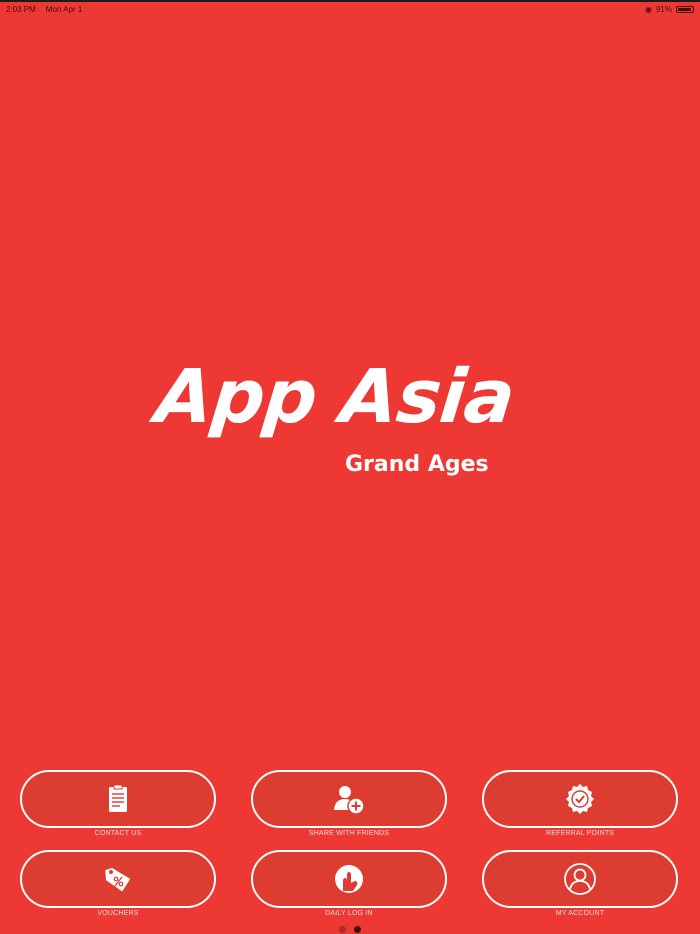  What do you see at coordinates (349, 913) in the screenshot?
I see `daily-log-in-label: DAILY LOG IN` at bounding box center [349, 913].